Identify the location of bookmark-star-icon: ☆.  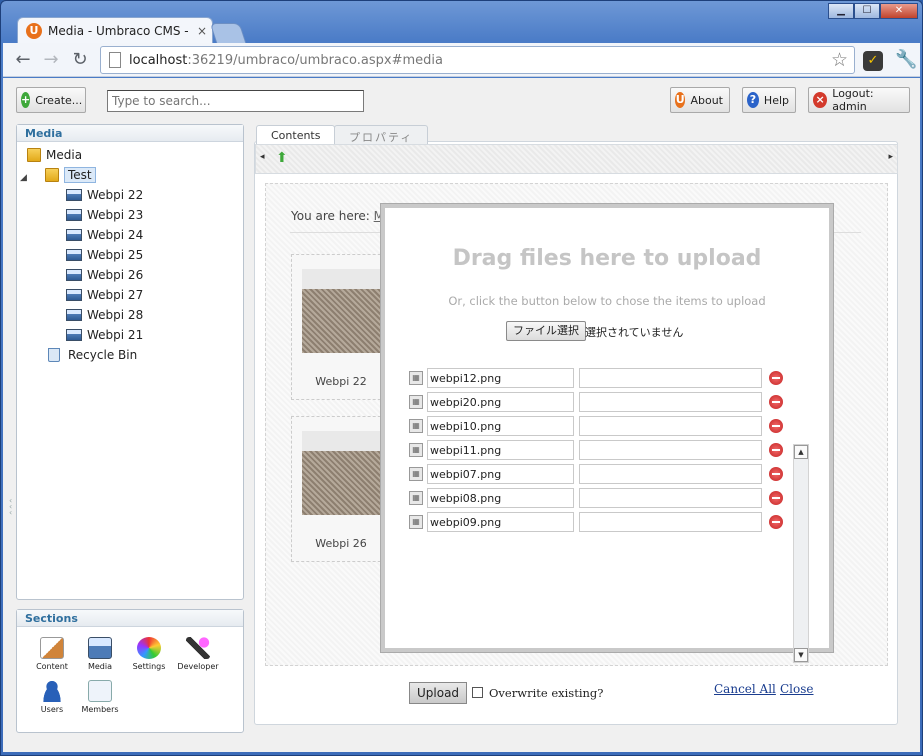
(839, 60).